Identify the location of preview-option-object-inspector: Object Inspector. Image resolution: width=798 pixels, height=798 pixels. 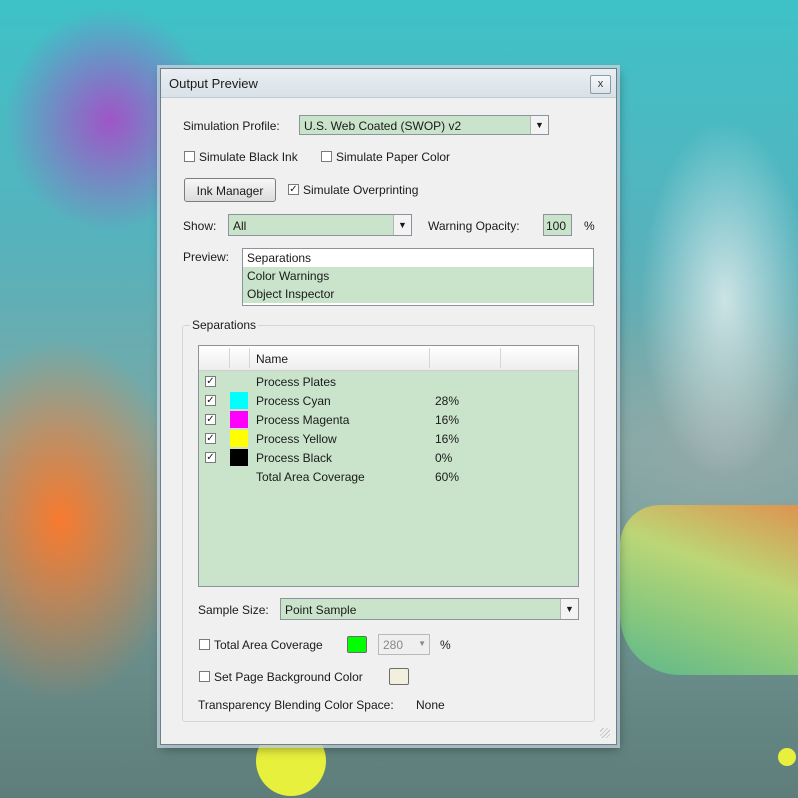
(418, 294).